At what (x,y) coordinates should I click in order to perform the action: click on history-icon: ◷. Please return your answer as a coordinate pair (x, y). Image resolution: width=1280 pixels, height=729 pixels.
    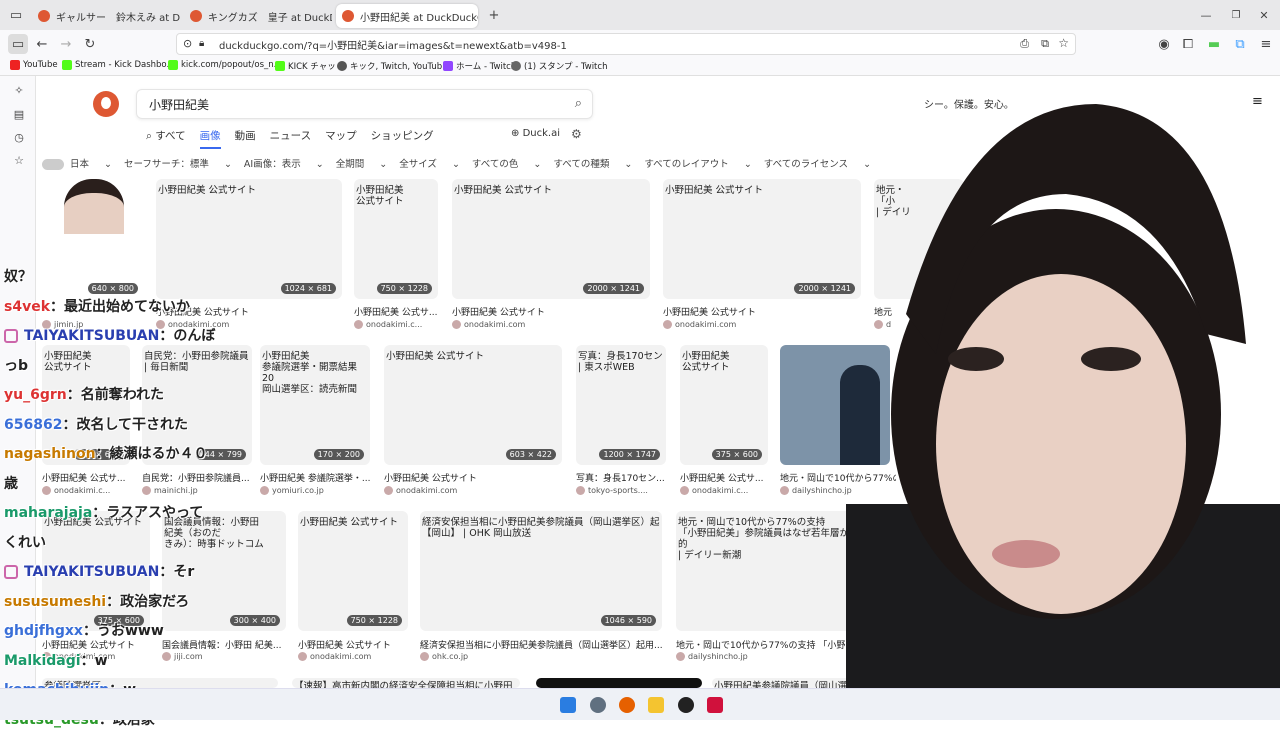
    Looking at the image, I should click on (19, 138).